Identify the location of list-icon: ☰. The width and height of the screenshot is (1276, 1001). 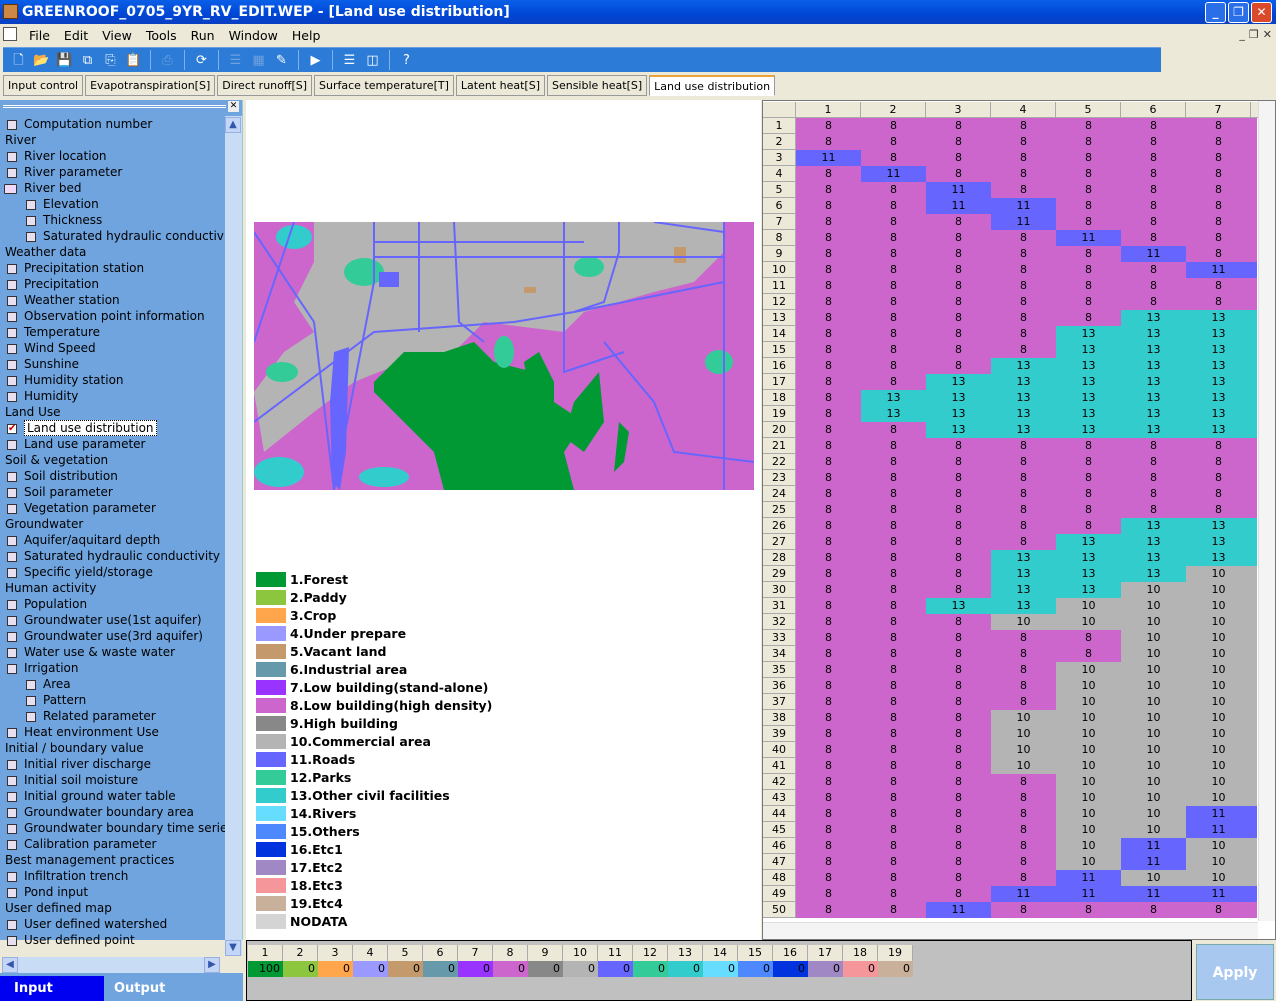
(235, 60).